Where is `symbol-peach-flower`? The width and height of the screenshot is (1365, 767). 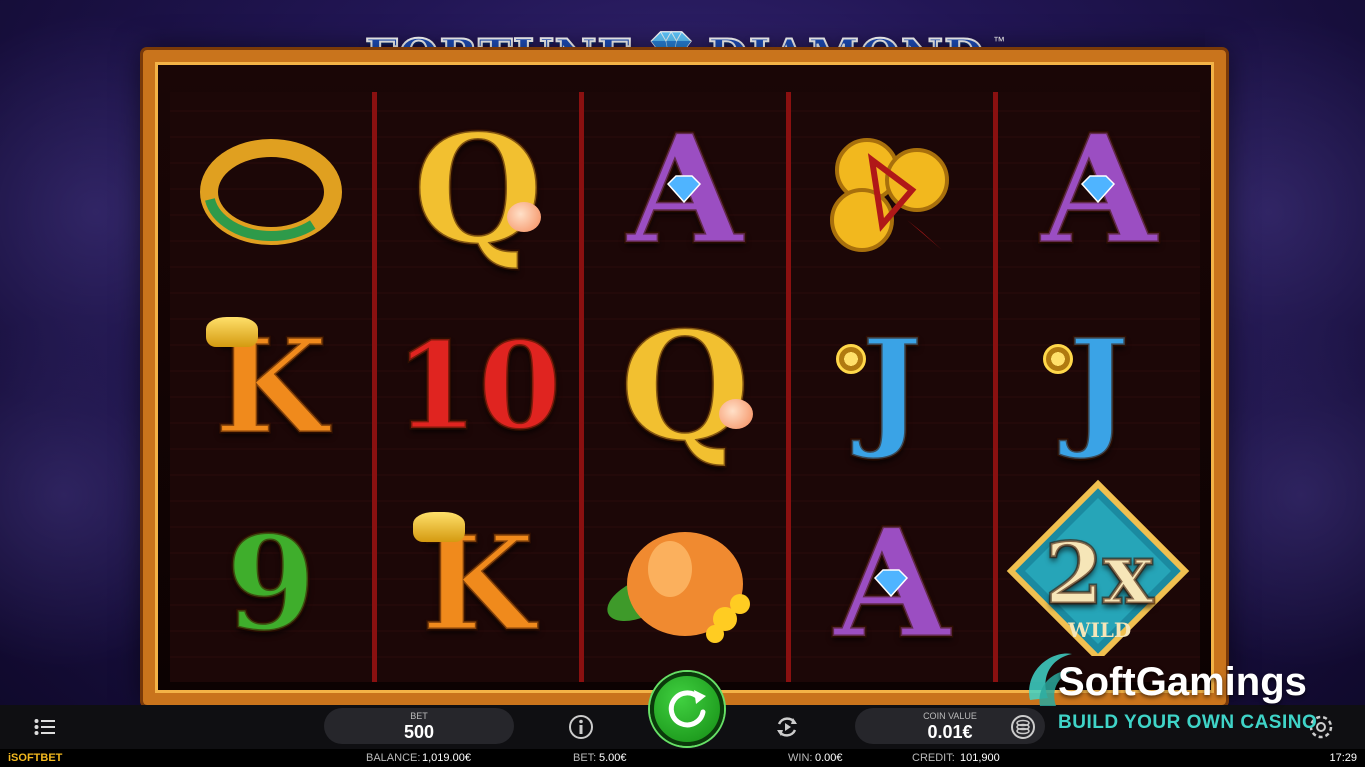 symbol-peach-flower is located at coordinates (685, 584).